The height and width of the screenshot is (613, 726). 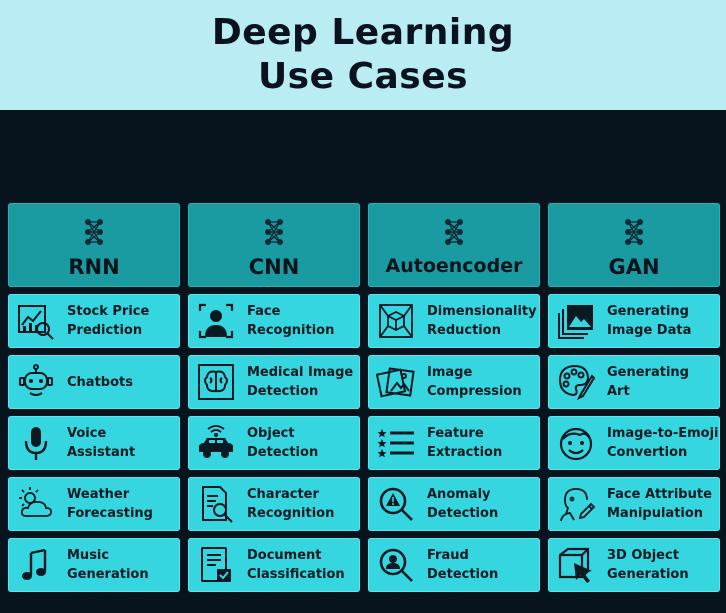 What do you see at coordinates (454, 266) in the screenshot?
I see `header-label-autoencoder: Autoencoder` at bounding box center [454, 266].